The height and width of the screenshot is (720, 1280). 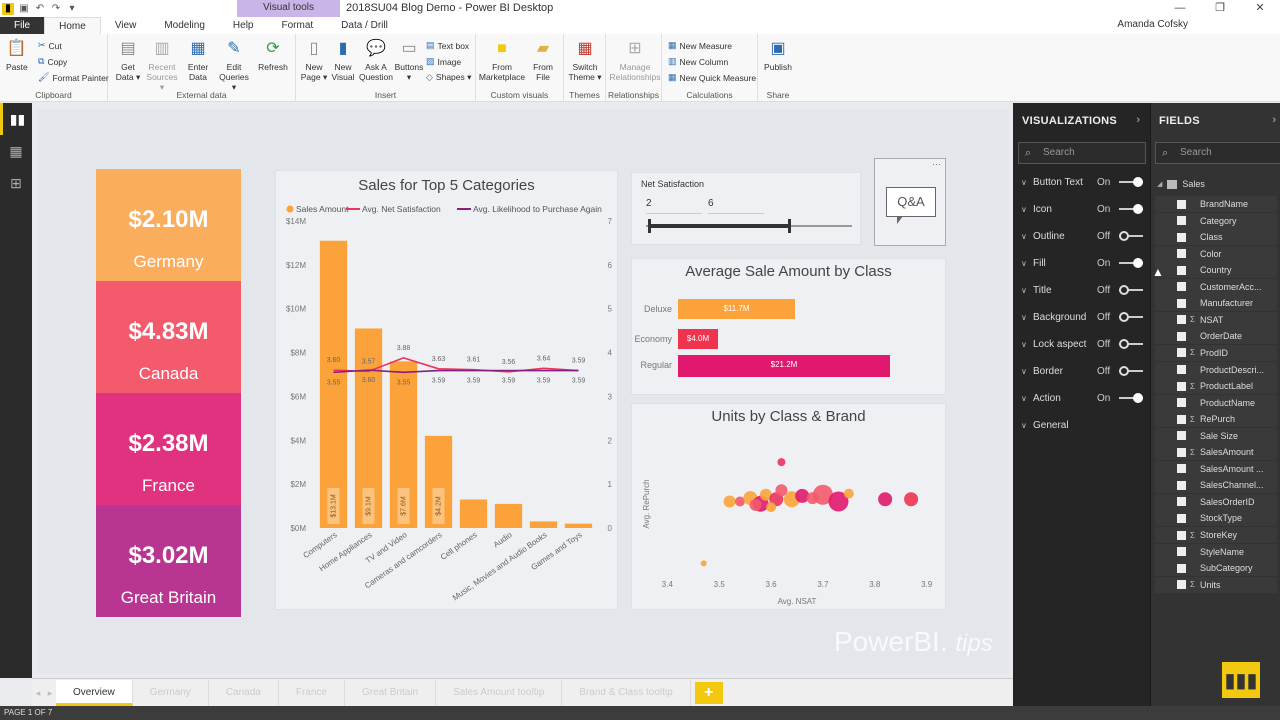 What do you see at coordinates (708, 693) in the screenshot?
I see `add-page-button: +` at bounding box center [708, 693].